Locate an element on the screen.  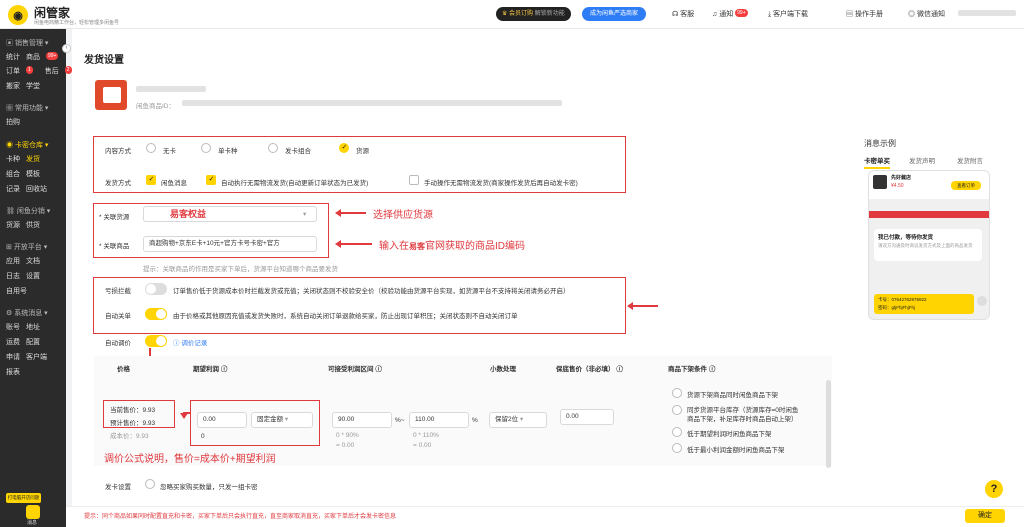
sidebar-item-config: 配置 is located at coordinates (33, 342).